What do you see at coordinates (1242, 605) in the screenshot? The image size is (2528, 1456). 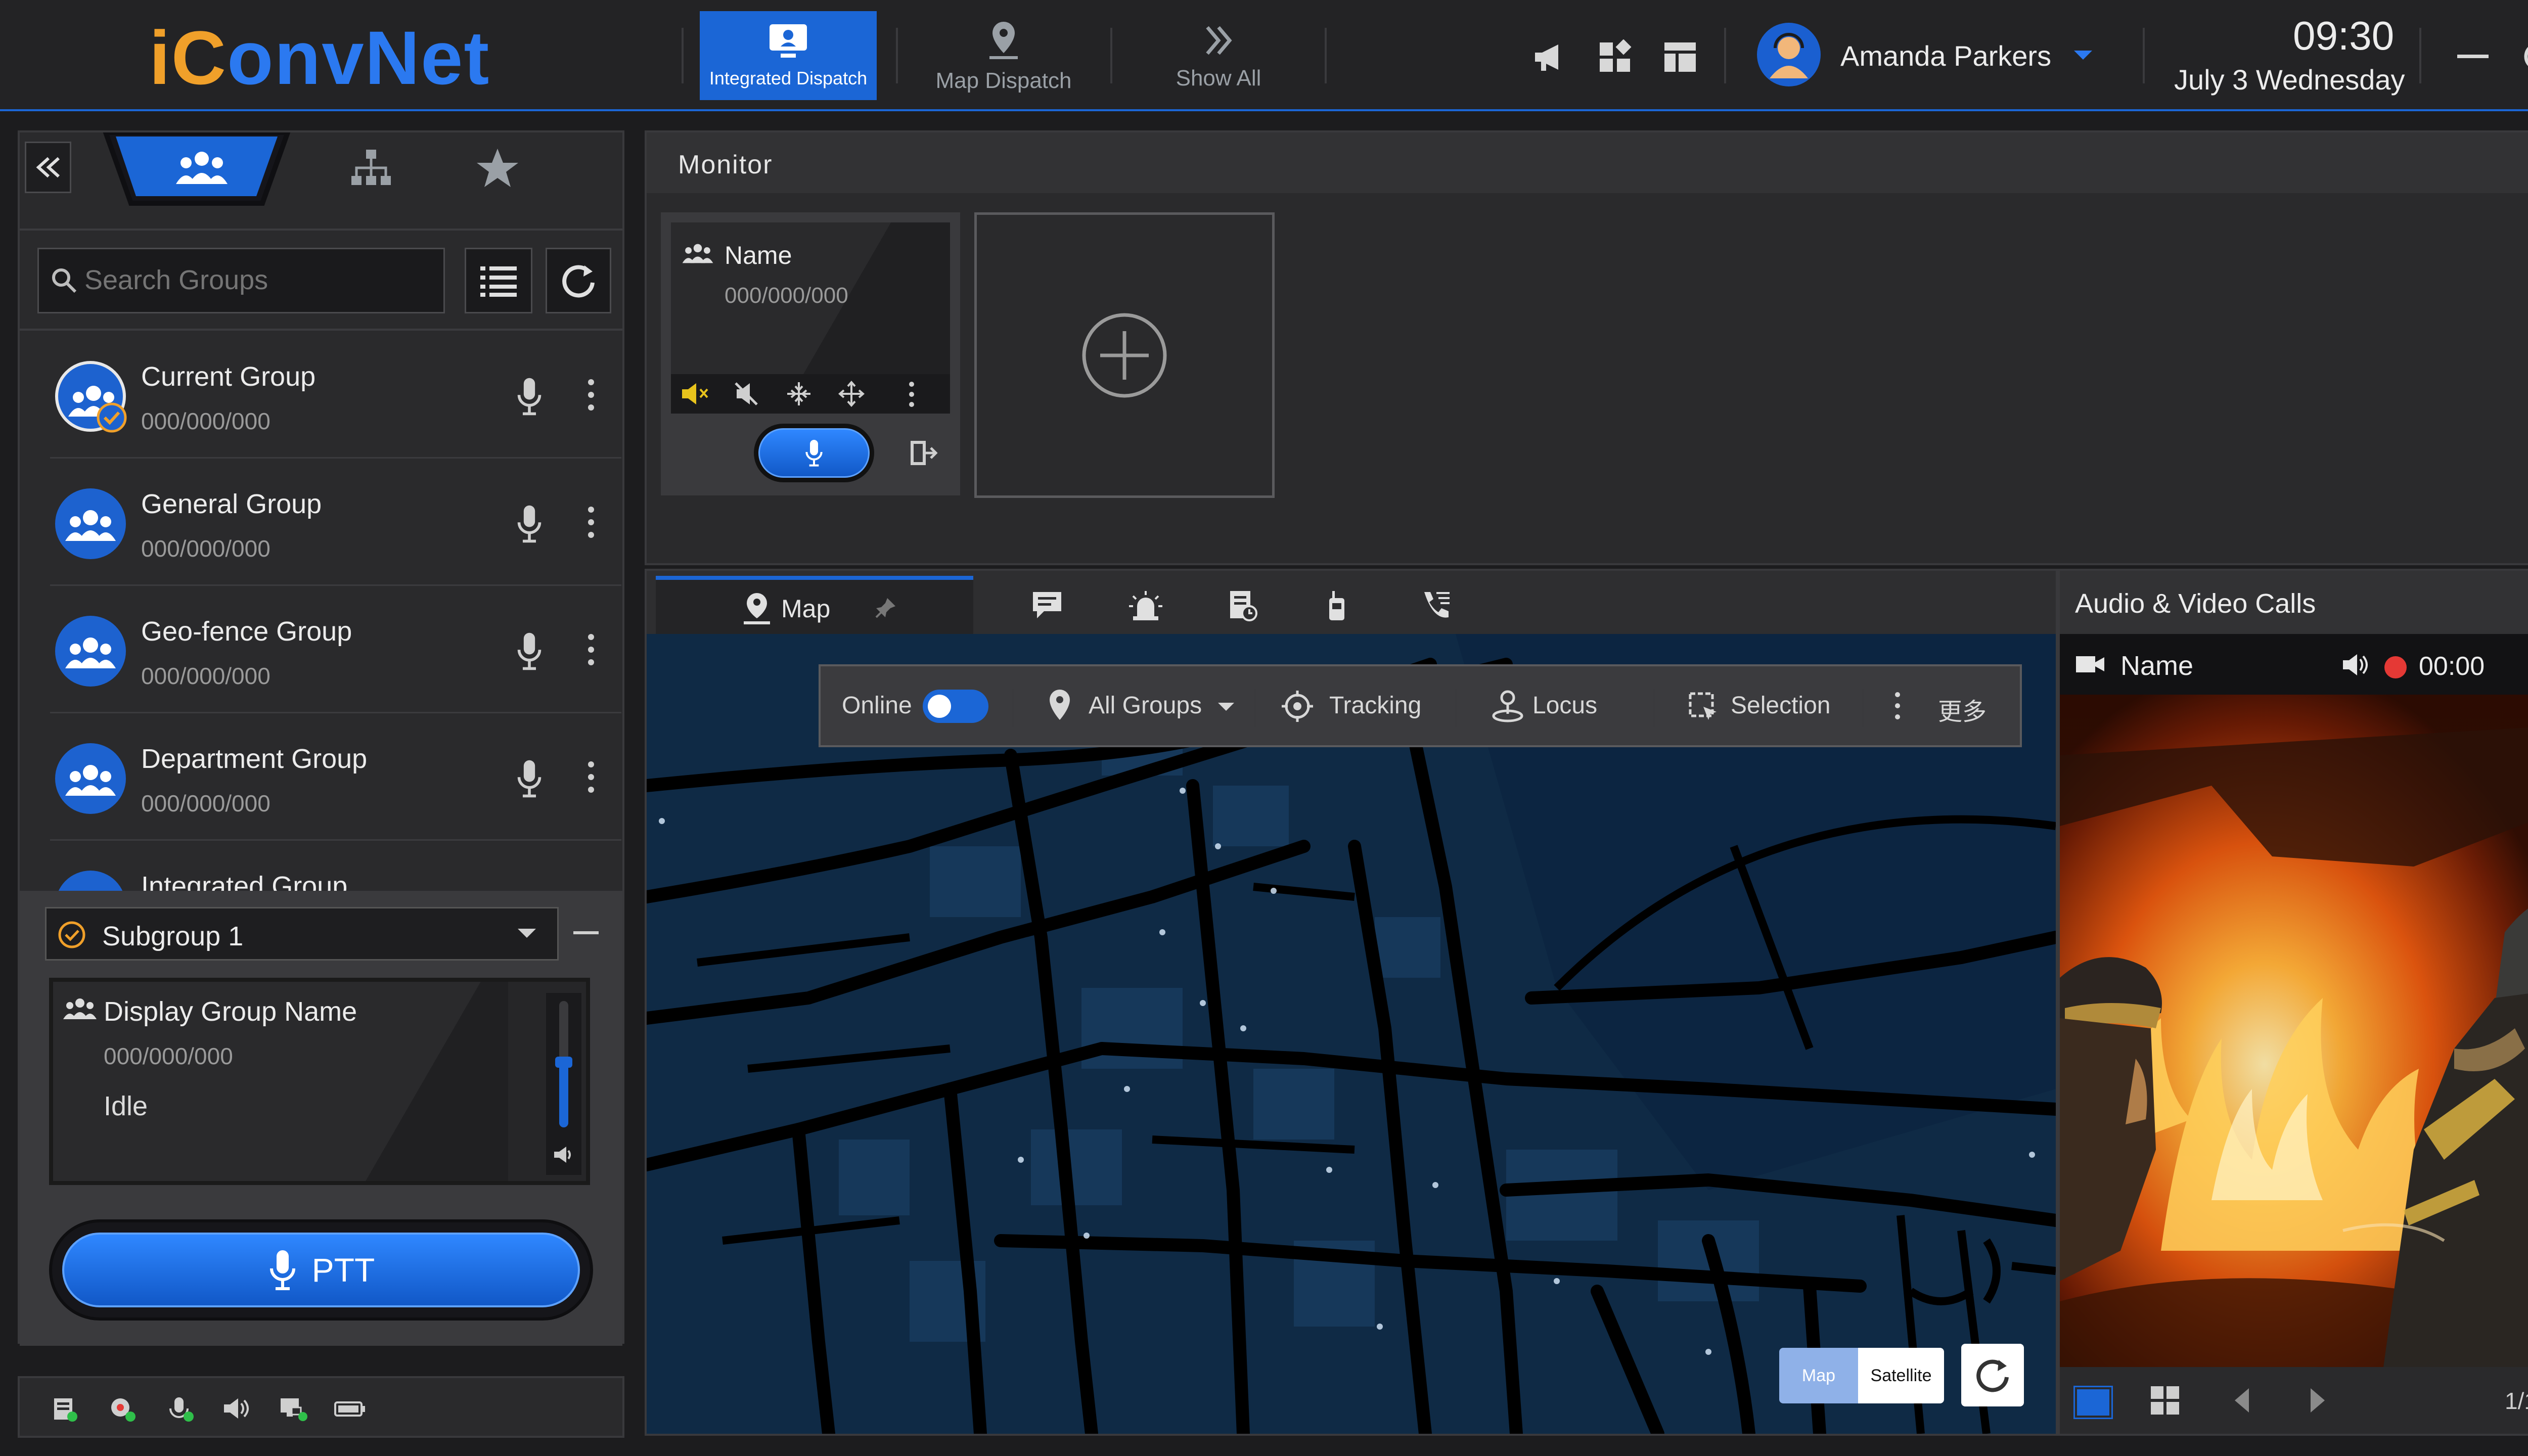 I see `tab-records-icon` at bounding box center [1242, 605].